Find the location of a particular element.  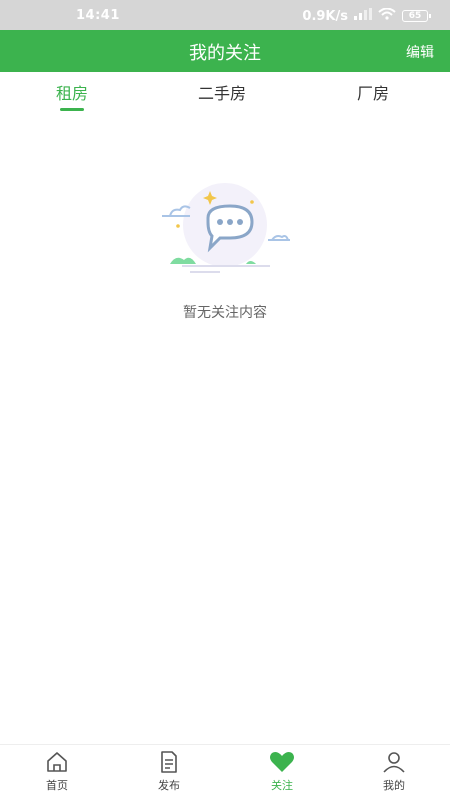

tab-factory-label: 厂房 is located at coordinates (373, 93).